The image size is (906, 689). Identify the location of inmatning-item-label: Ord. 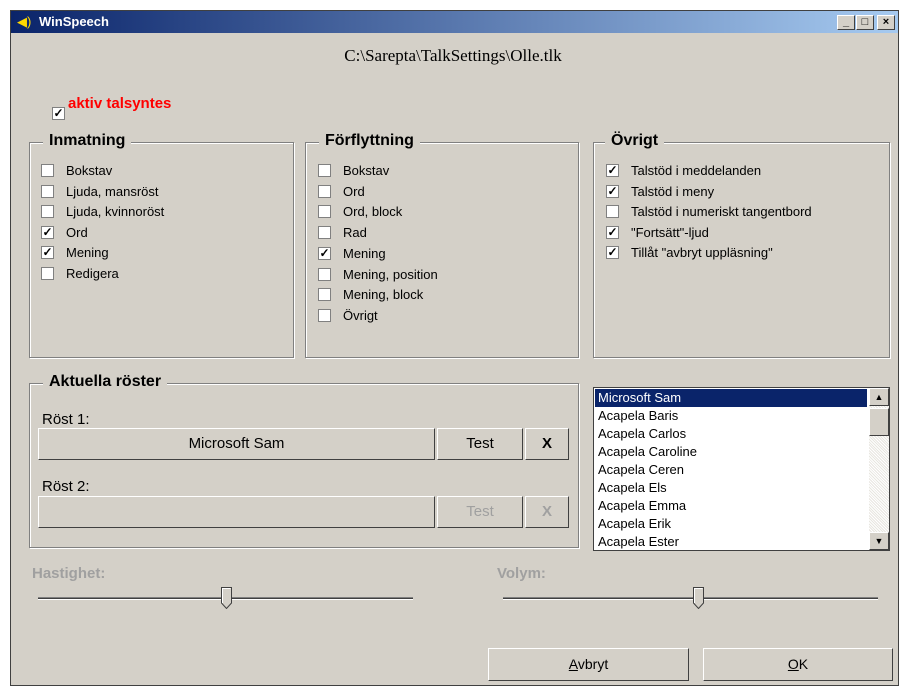
(77, 232).